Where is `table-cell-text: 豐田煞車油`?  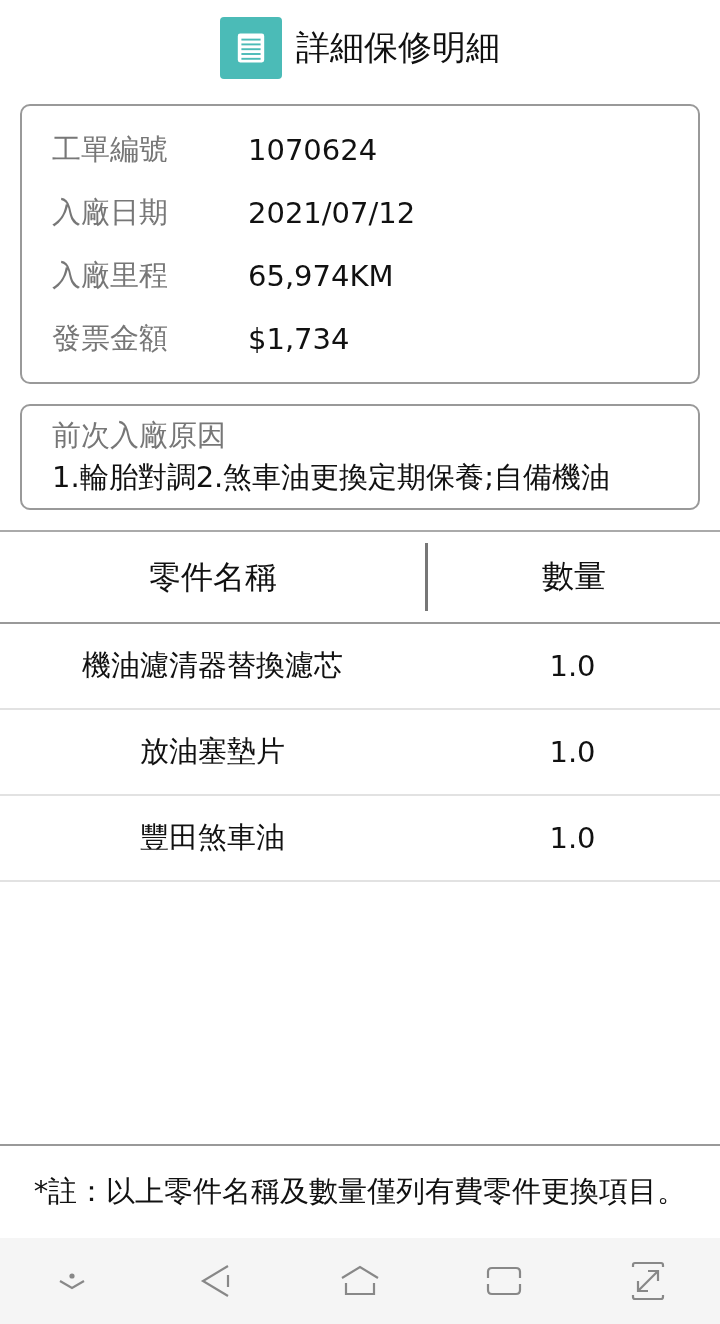
table-cell-text: 豐田煞車油 is located at coordinates (212, 837).